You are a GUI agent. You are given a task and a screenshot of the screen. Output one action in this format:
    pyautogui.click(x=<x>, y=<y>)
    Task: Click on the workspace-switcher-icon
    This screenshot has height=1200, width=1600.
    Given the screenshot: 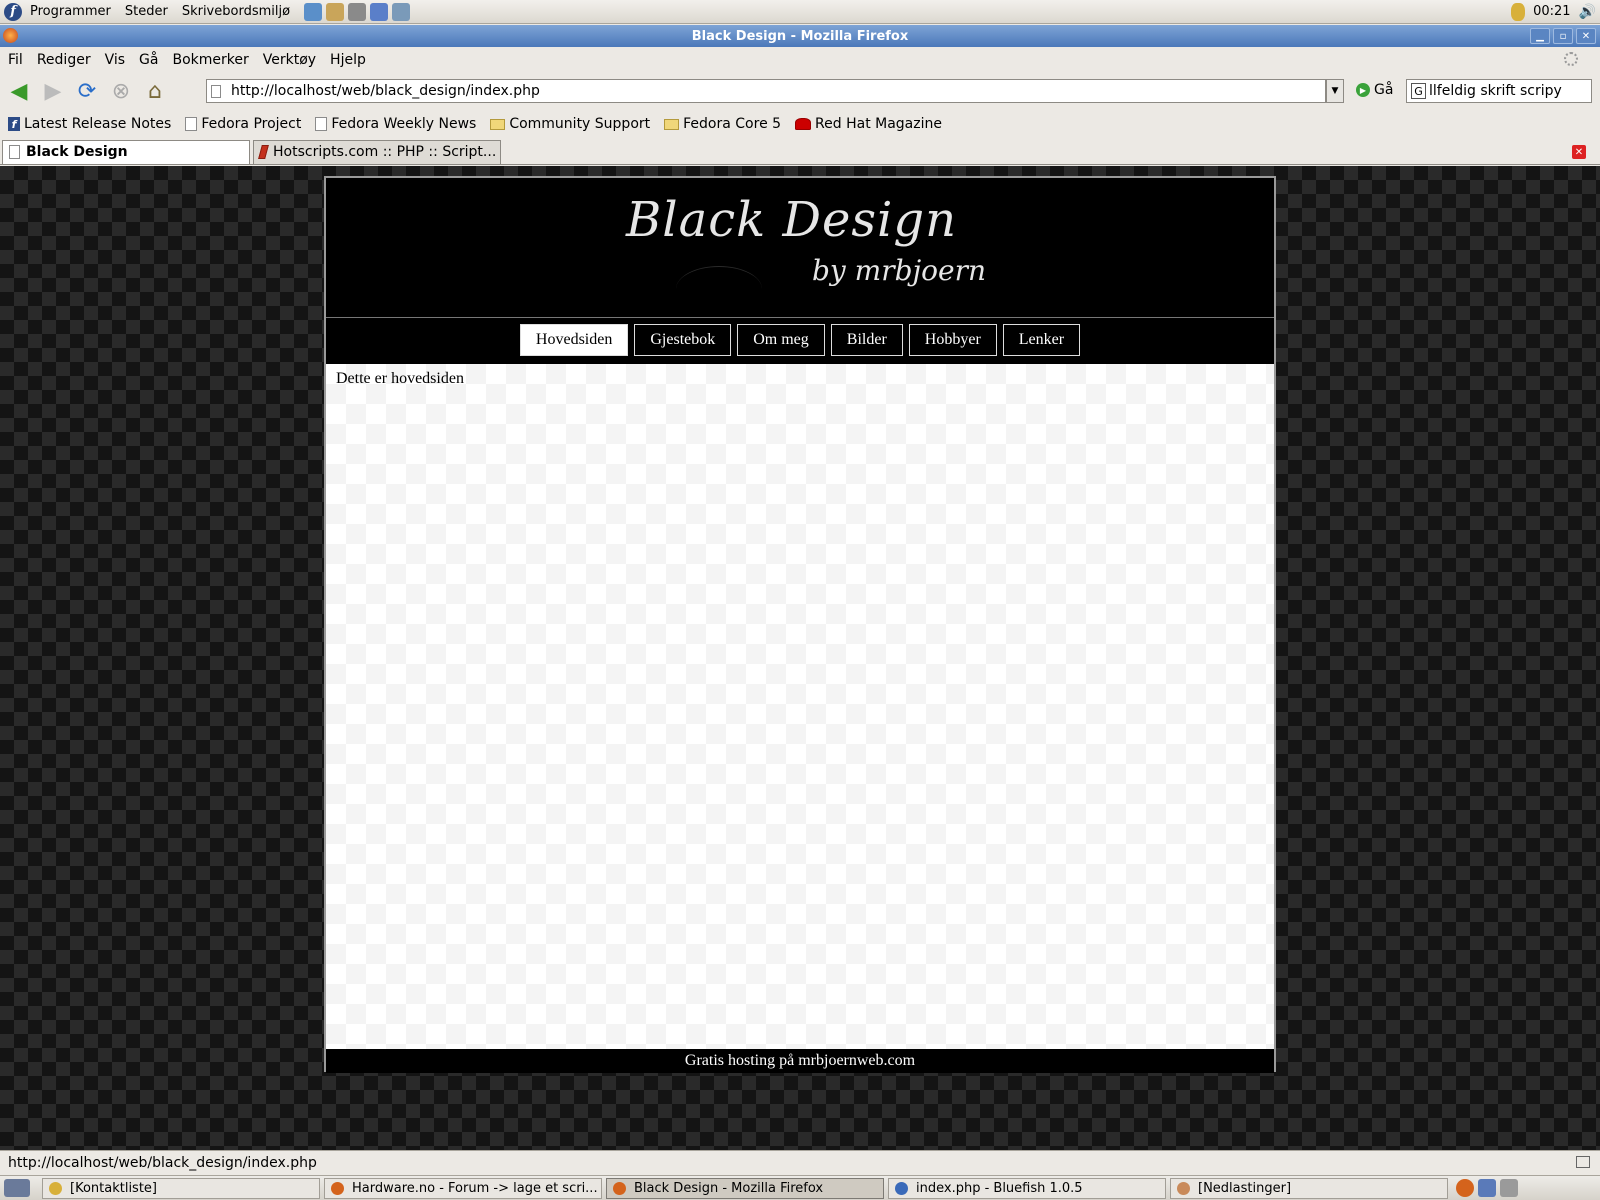 What is the action you would take?
    pyautogui.click(x=1487, y=1188)
    